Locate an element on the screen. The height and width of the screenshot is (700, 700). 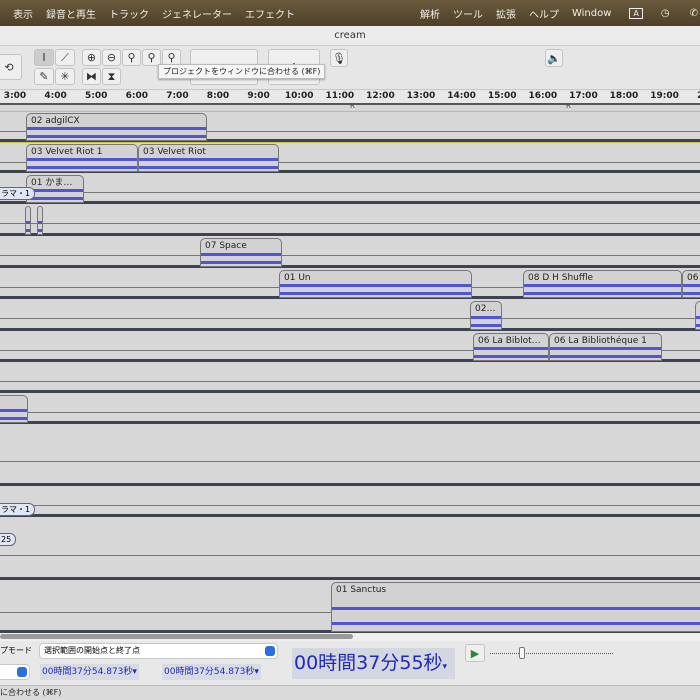
menu-window: Window is located at coordinates (591, 13).